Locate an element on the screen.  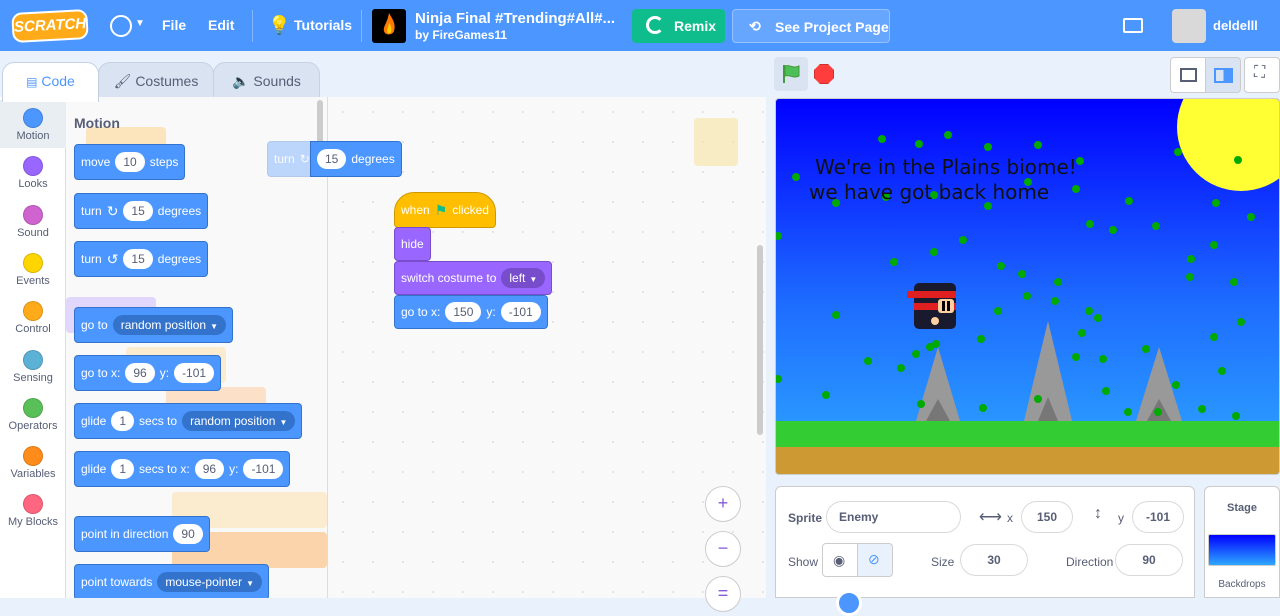
category-variables: Variables is located at coordinates (33, 462).